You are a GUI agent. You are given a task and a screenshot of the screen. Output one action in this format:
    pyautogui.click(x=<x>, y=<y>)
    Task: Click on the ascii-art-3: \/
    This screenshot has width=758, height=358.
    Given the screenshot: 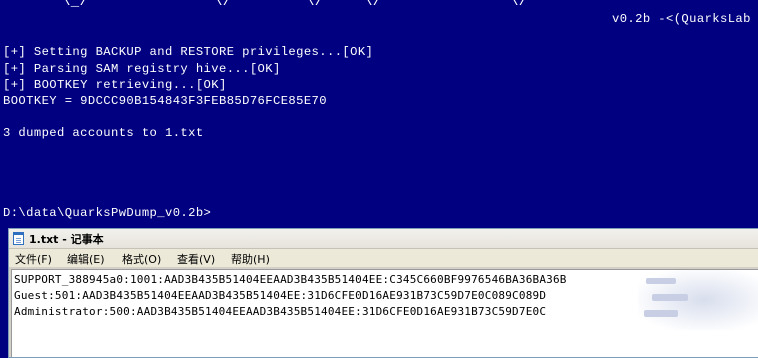 What is the action you would take?
    pyautogui.click(x=315, y=5)
    